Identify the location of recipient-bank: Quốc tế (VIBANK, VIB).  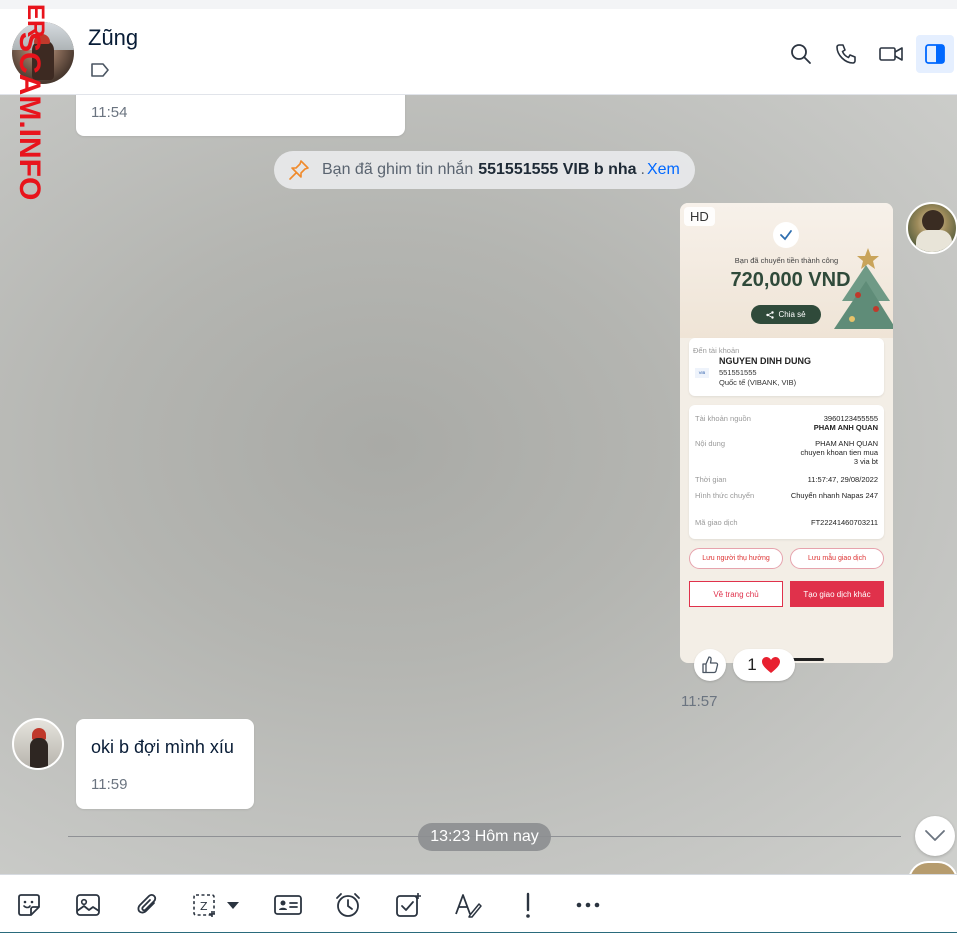
(758, 382).